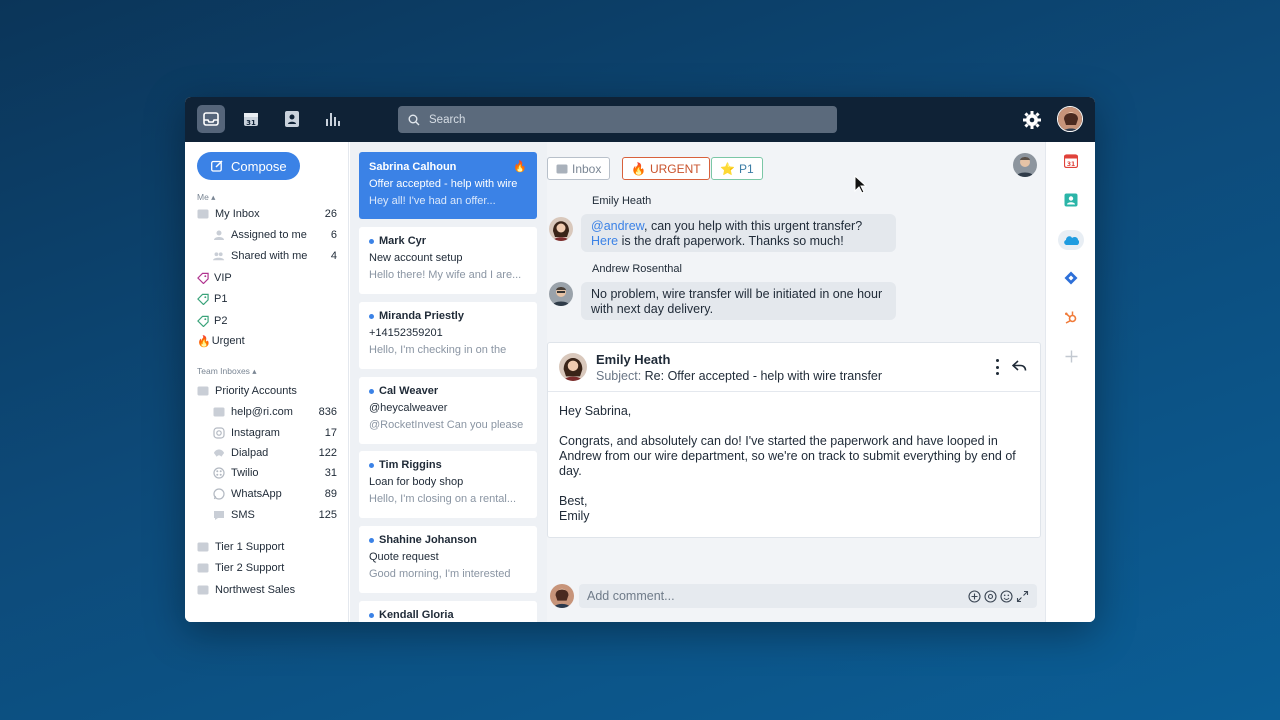  Describe the element at coordinates (1070, 119) in the screenshot. I see `user-avatar` at that location.